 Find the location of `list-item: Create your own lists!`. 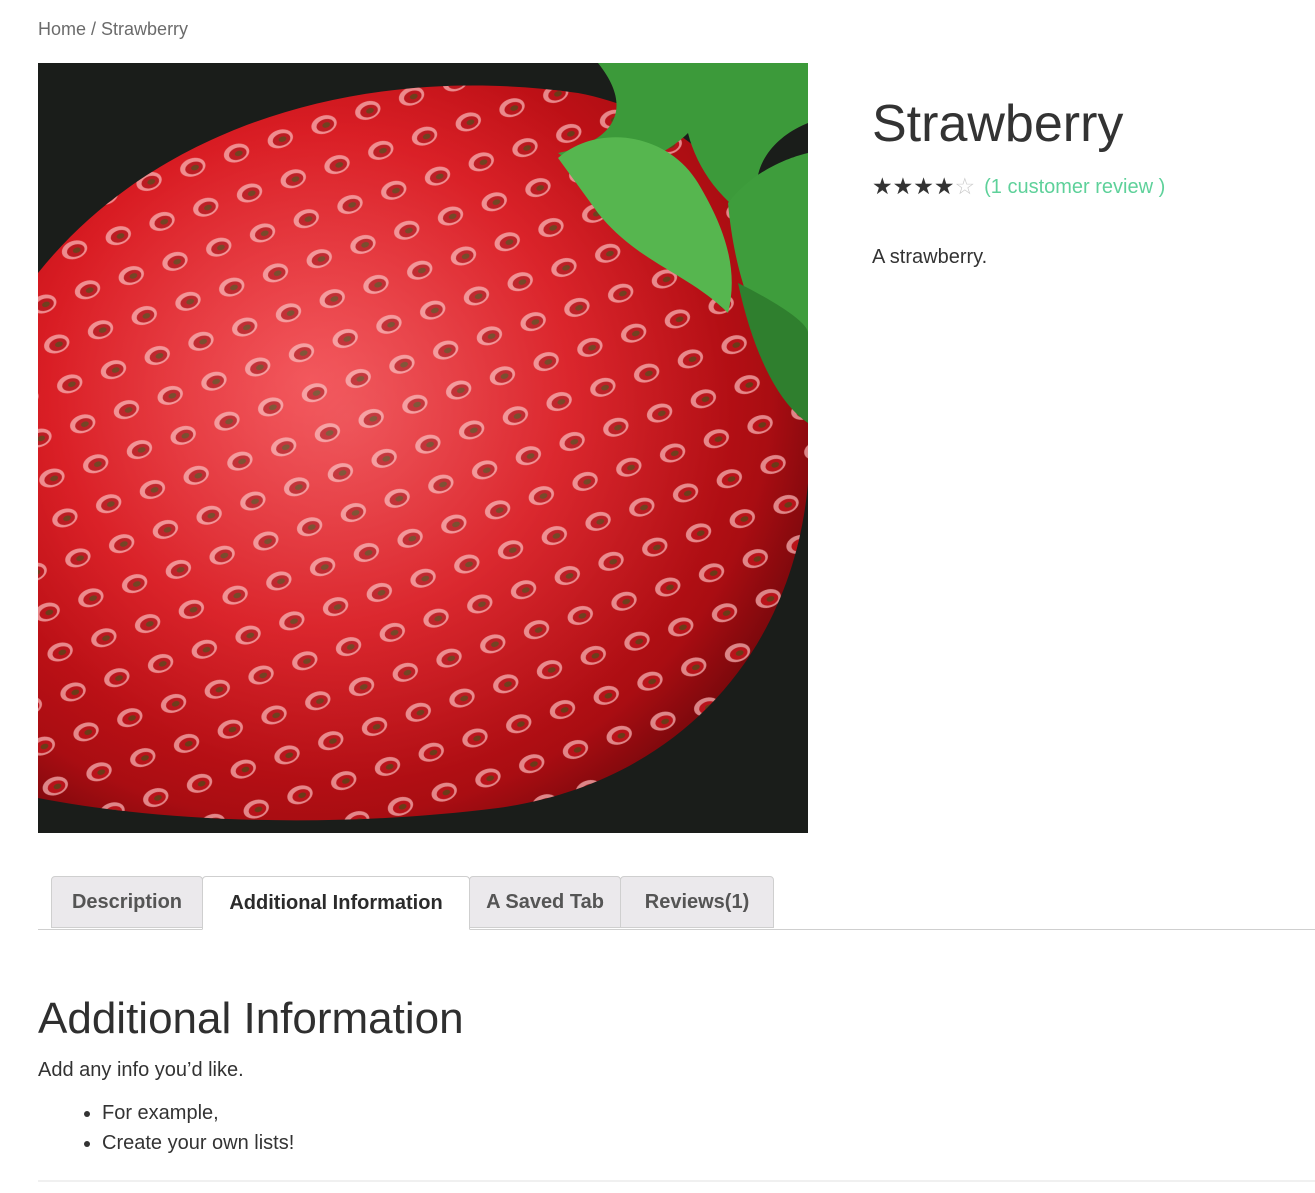

list-item: Create your own lists! is located at coordinates (708, 1143).